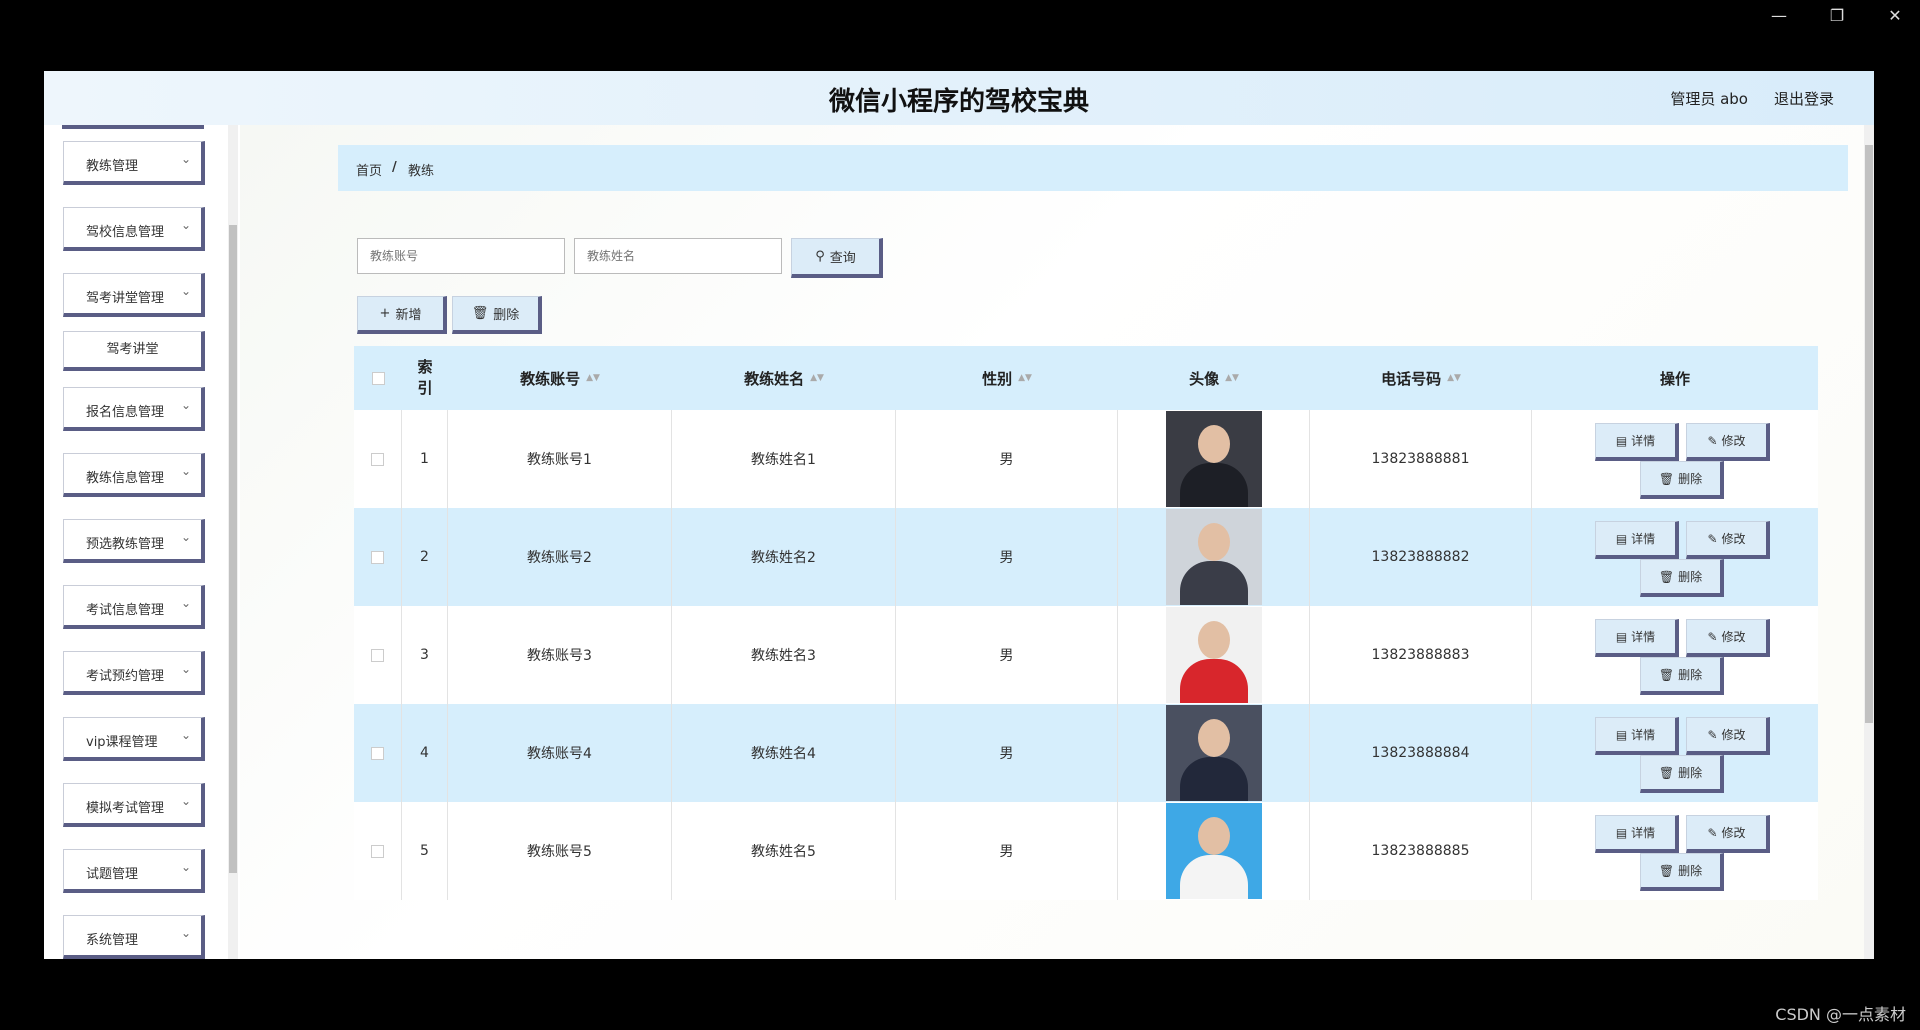 This screenshot has width=1920, height=1030. I want to click on sidebar-item-label: 考试预约管理, so click(125, 676).